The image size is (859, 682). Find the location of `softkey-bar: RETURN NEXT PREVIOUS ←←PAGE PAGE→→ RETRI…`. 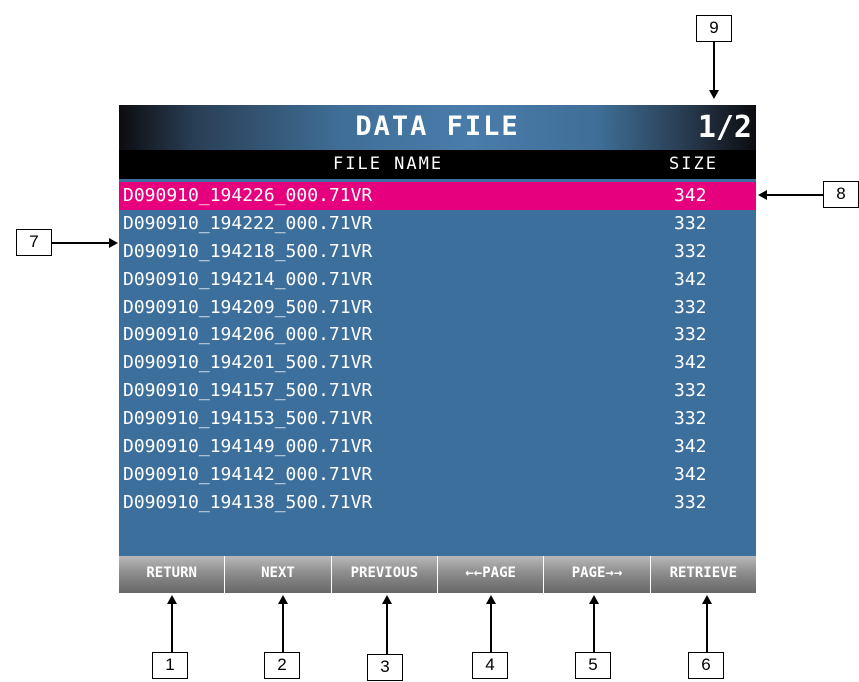

softkey-bar: RETURN NEXT PREVIOUS ←←PAGE PAGE→→ RETRI… is located at coordinates (437, 574).